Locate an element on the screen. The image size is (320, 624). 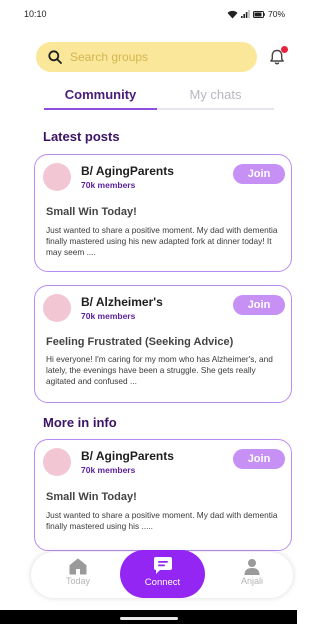
battery-percent: 70% is located at coordinates (276, 14).